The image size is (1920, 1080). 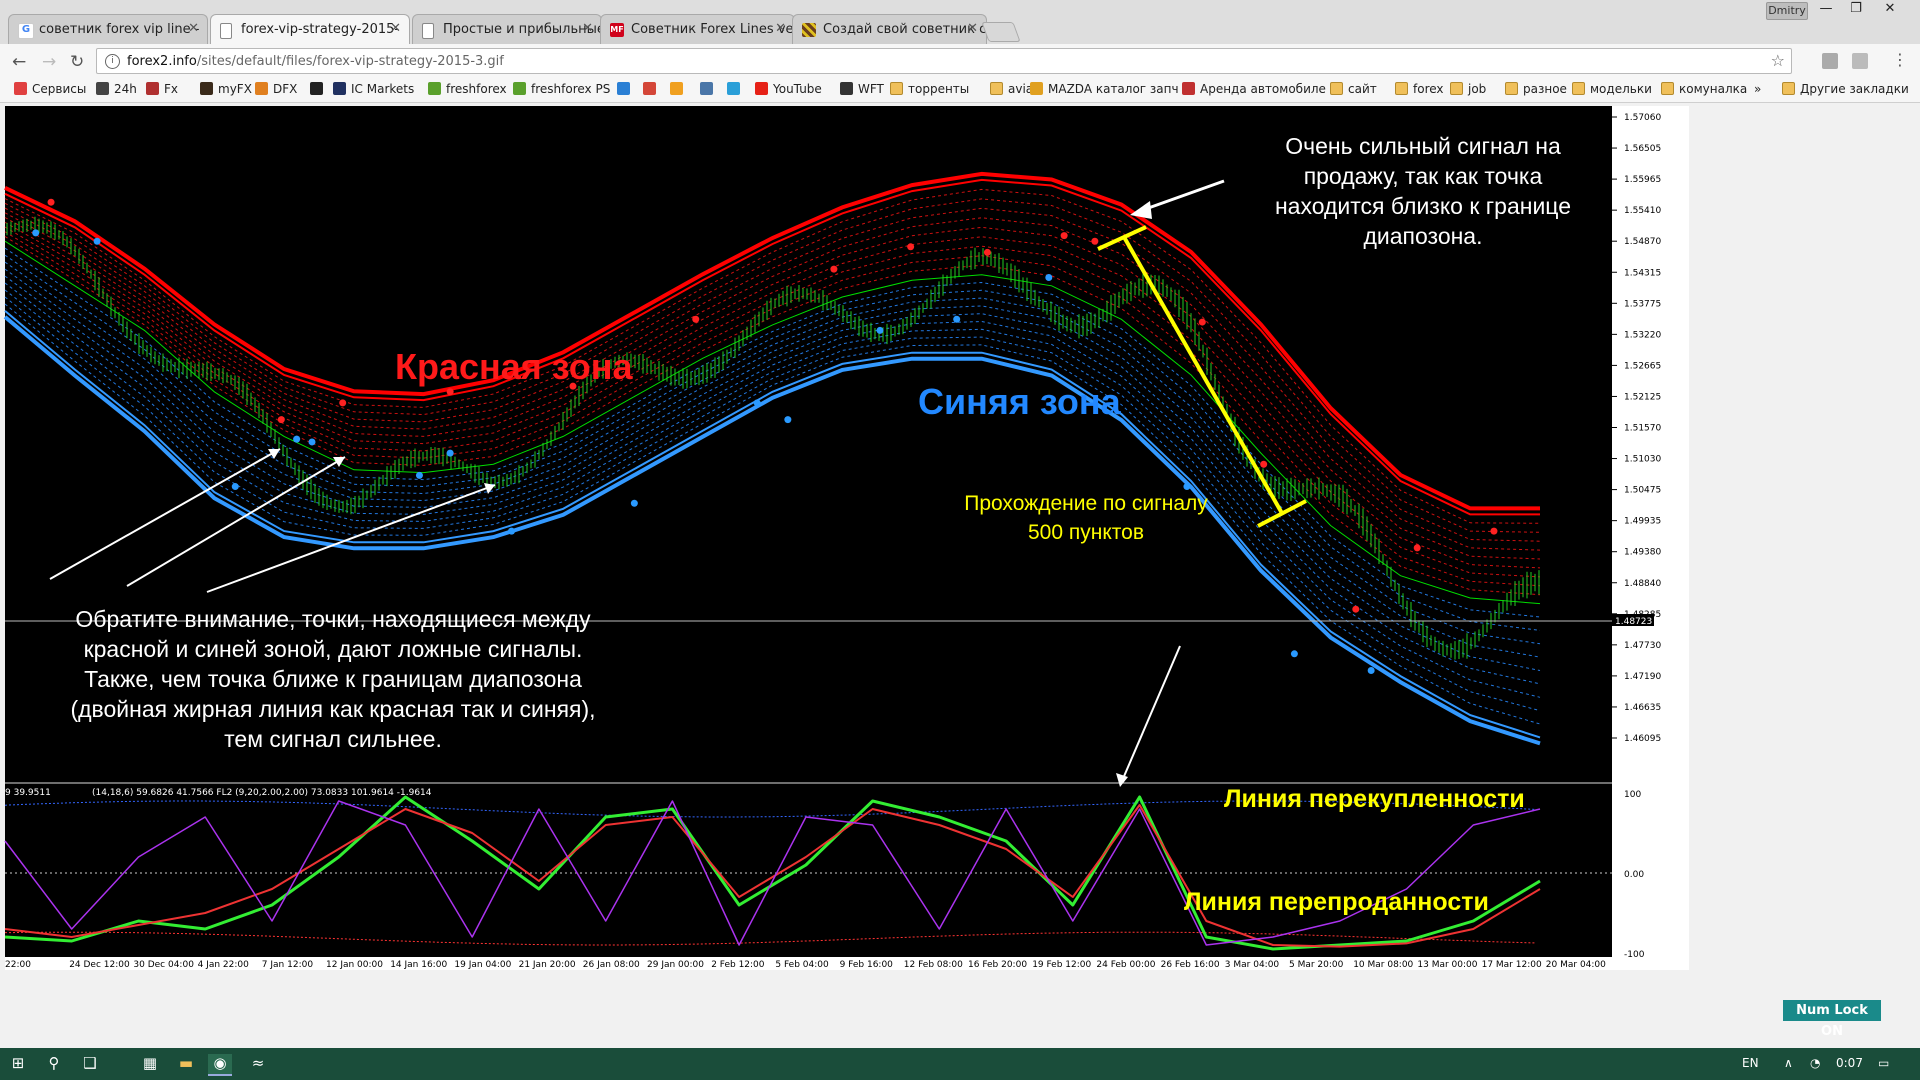 I want to click on menu-icon: ⋮, so click(x=1900, y=59).